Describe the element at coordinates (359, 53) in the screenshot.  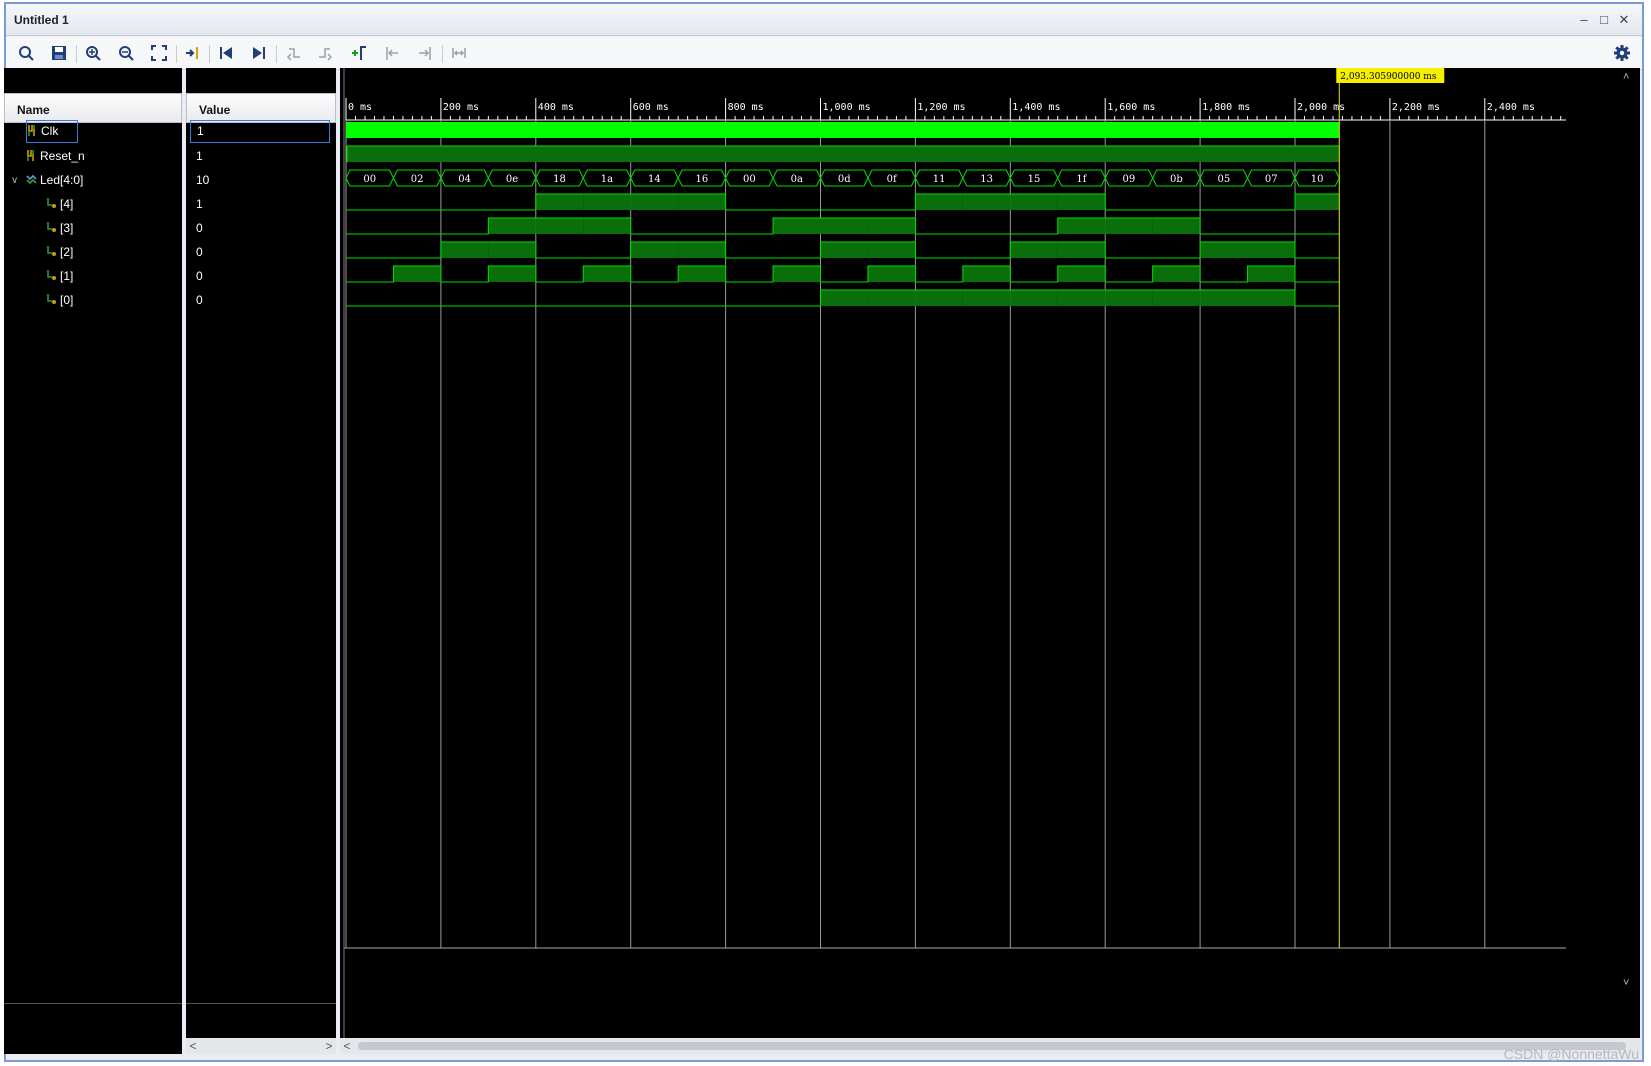
I see `add-marker-icon` at that location.